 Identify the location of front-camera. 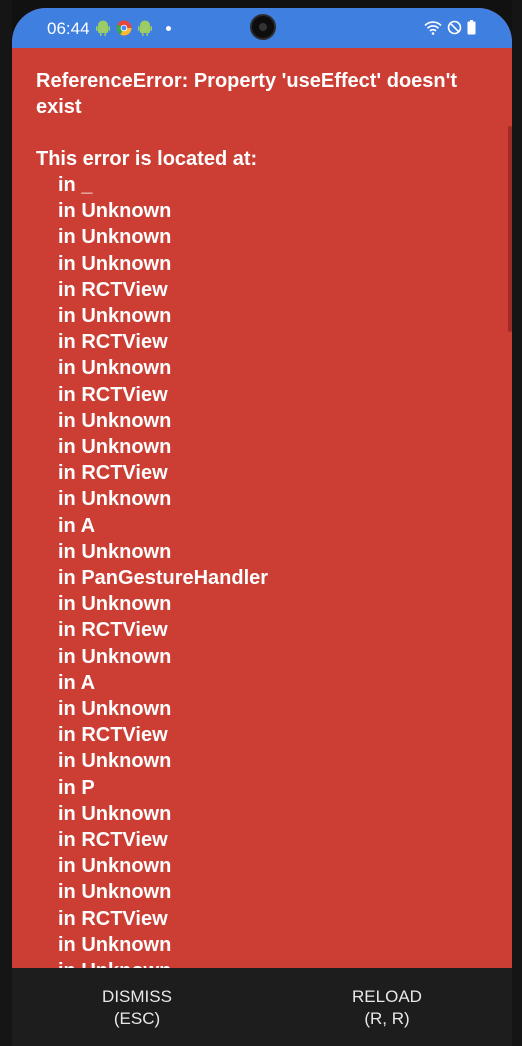
(263, 27).